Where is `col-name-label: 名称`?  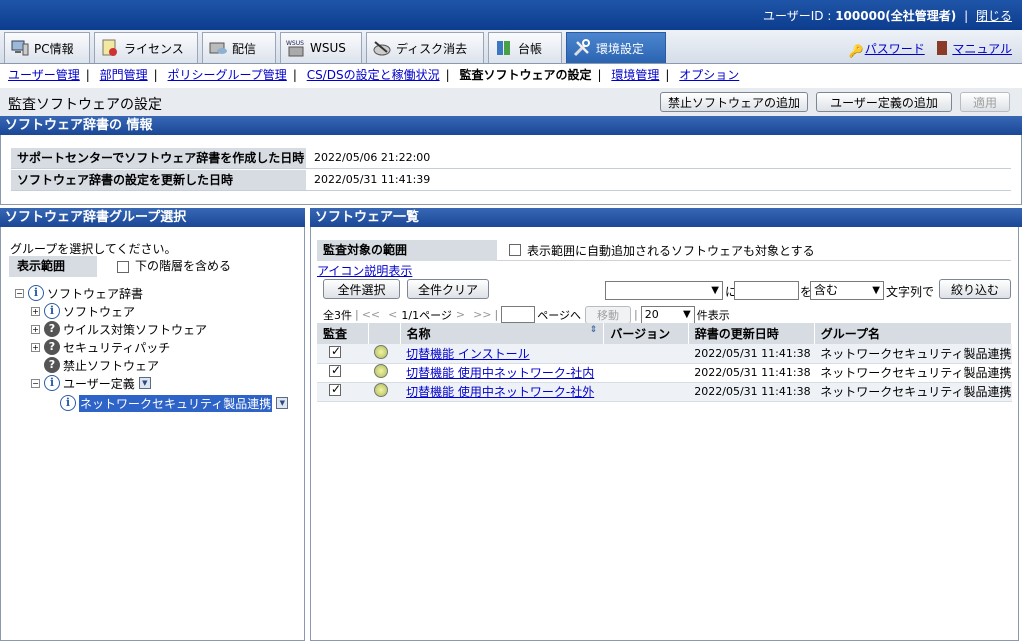 col-name-label: 名称 is located at coordinates (418, 334).